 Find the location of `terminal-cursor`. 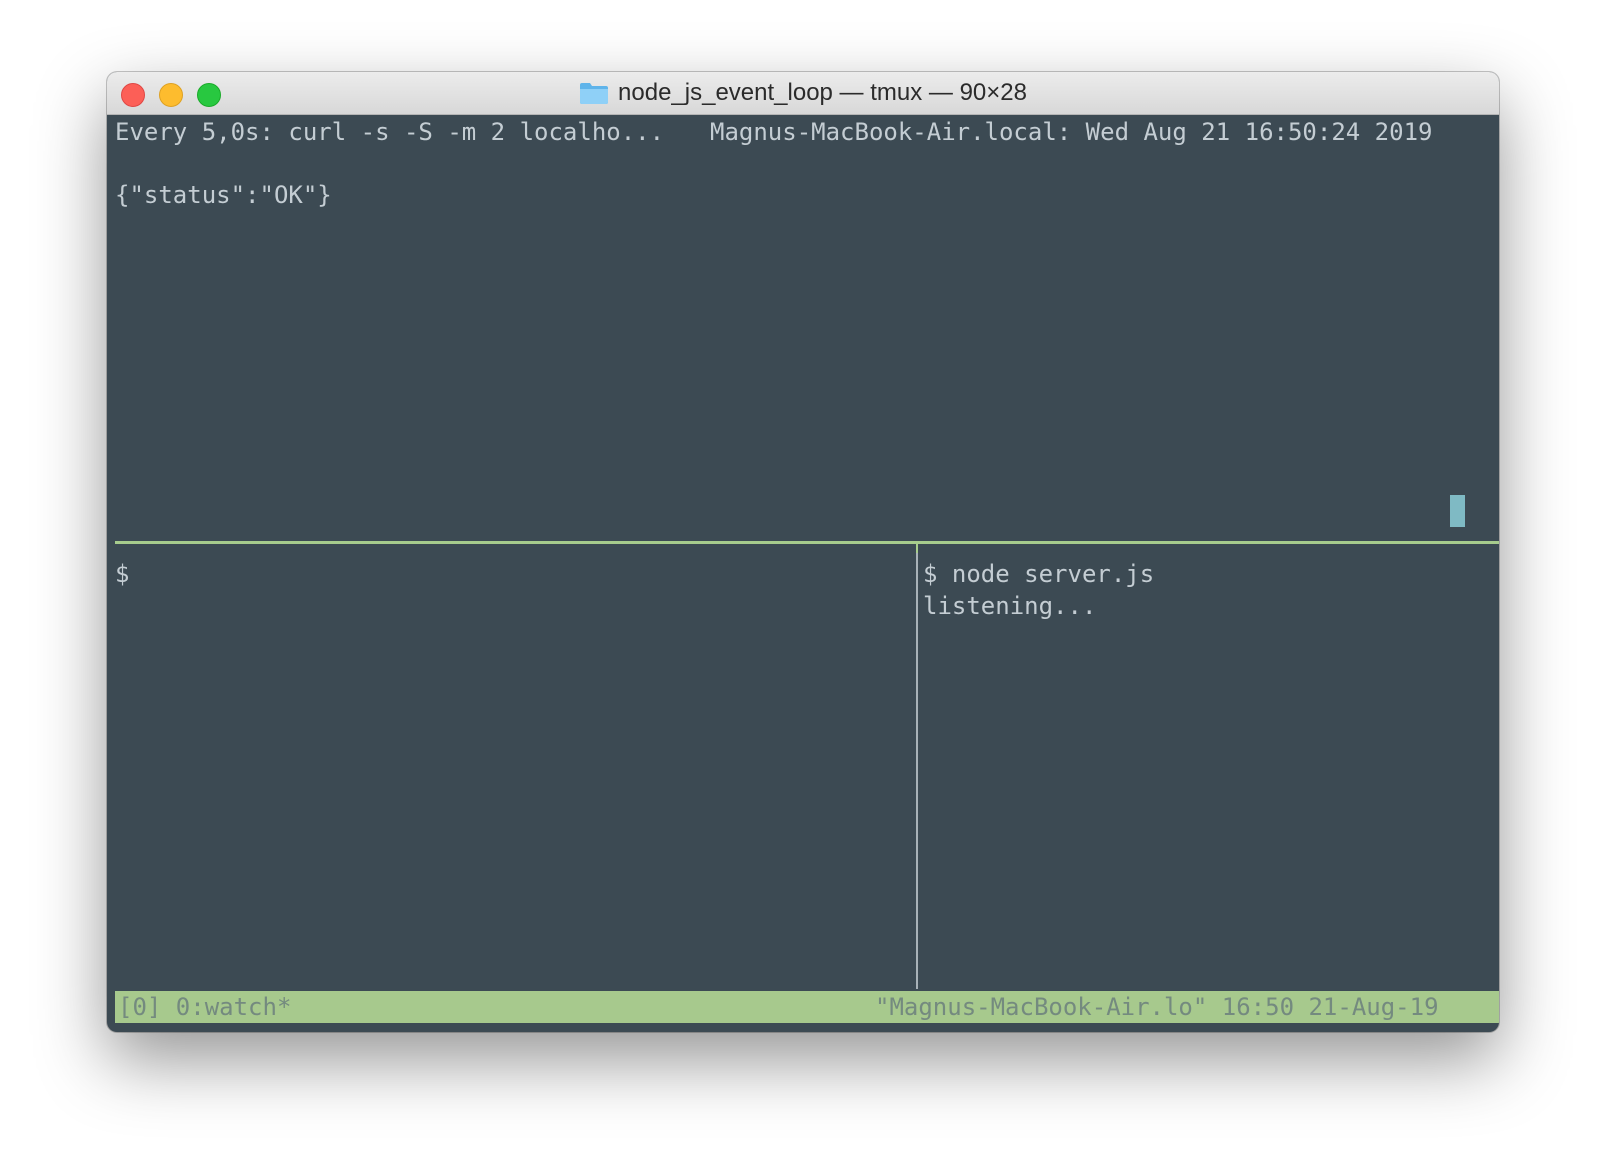

terminal-cursor is located at coordinates (1457, 511).